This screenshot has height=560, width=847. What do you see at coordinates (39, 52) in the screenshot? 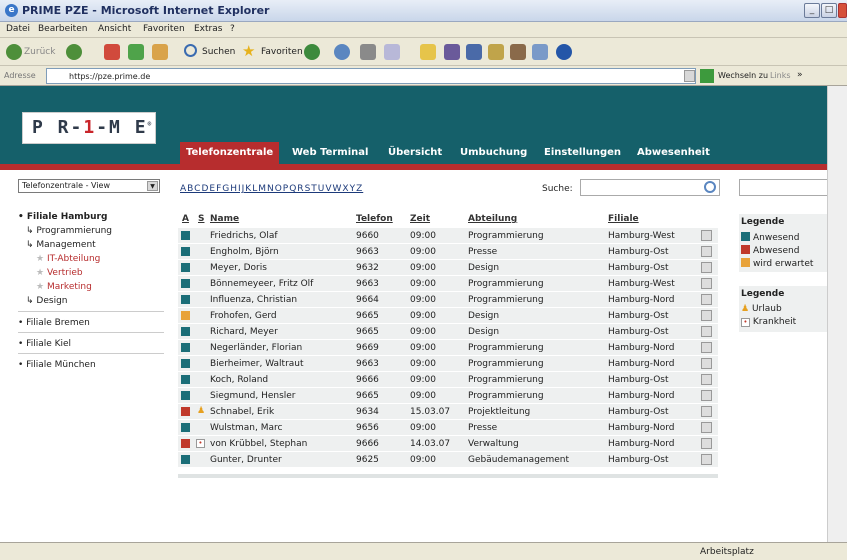
I see `back-label: Zurück` at bounding box center [39, 52].